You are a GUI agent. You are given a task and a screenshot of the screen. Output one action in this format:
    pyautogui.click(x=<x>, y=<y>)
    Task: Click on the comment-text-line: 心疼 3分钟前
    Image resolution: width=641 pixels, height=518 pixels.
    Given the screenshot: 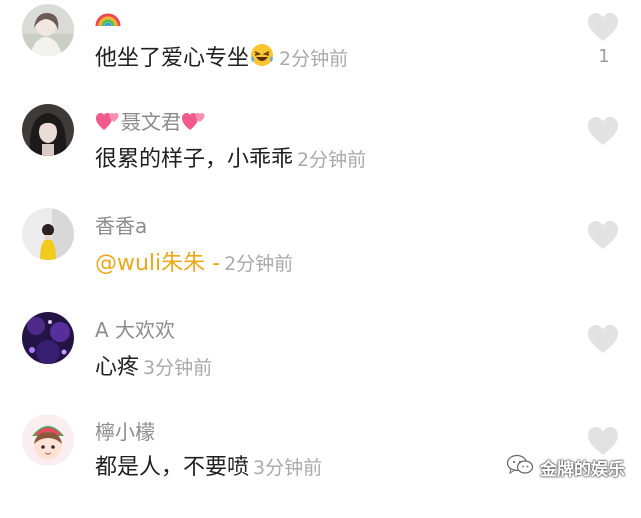 What is the action you would take?
    pyautogui.click(x=153, y=368)
    